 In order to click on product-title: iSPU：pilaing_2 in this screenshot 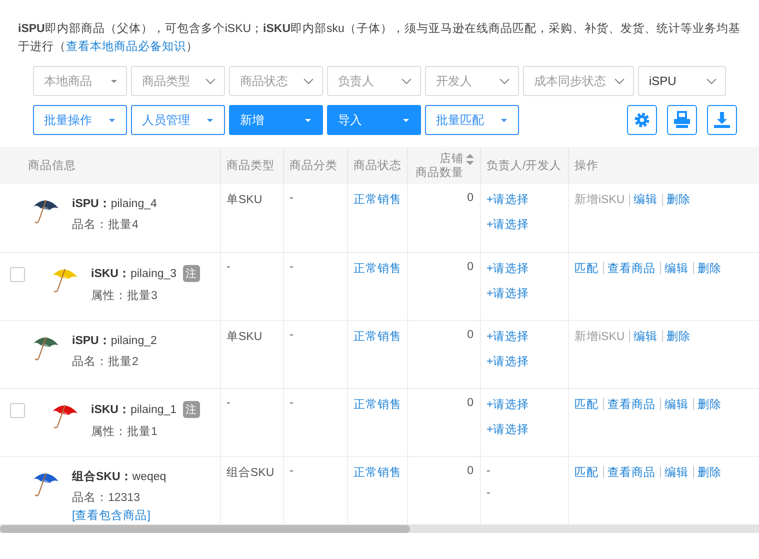, I will do `click(114, 341)`.